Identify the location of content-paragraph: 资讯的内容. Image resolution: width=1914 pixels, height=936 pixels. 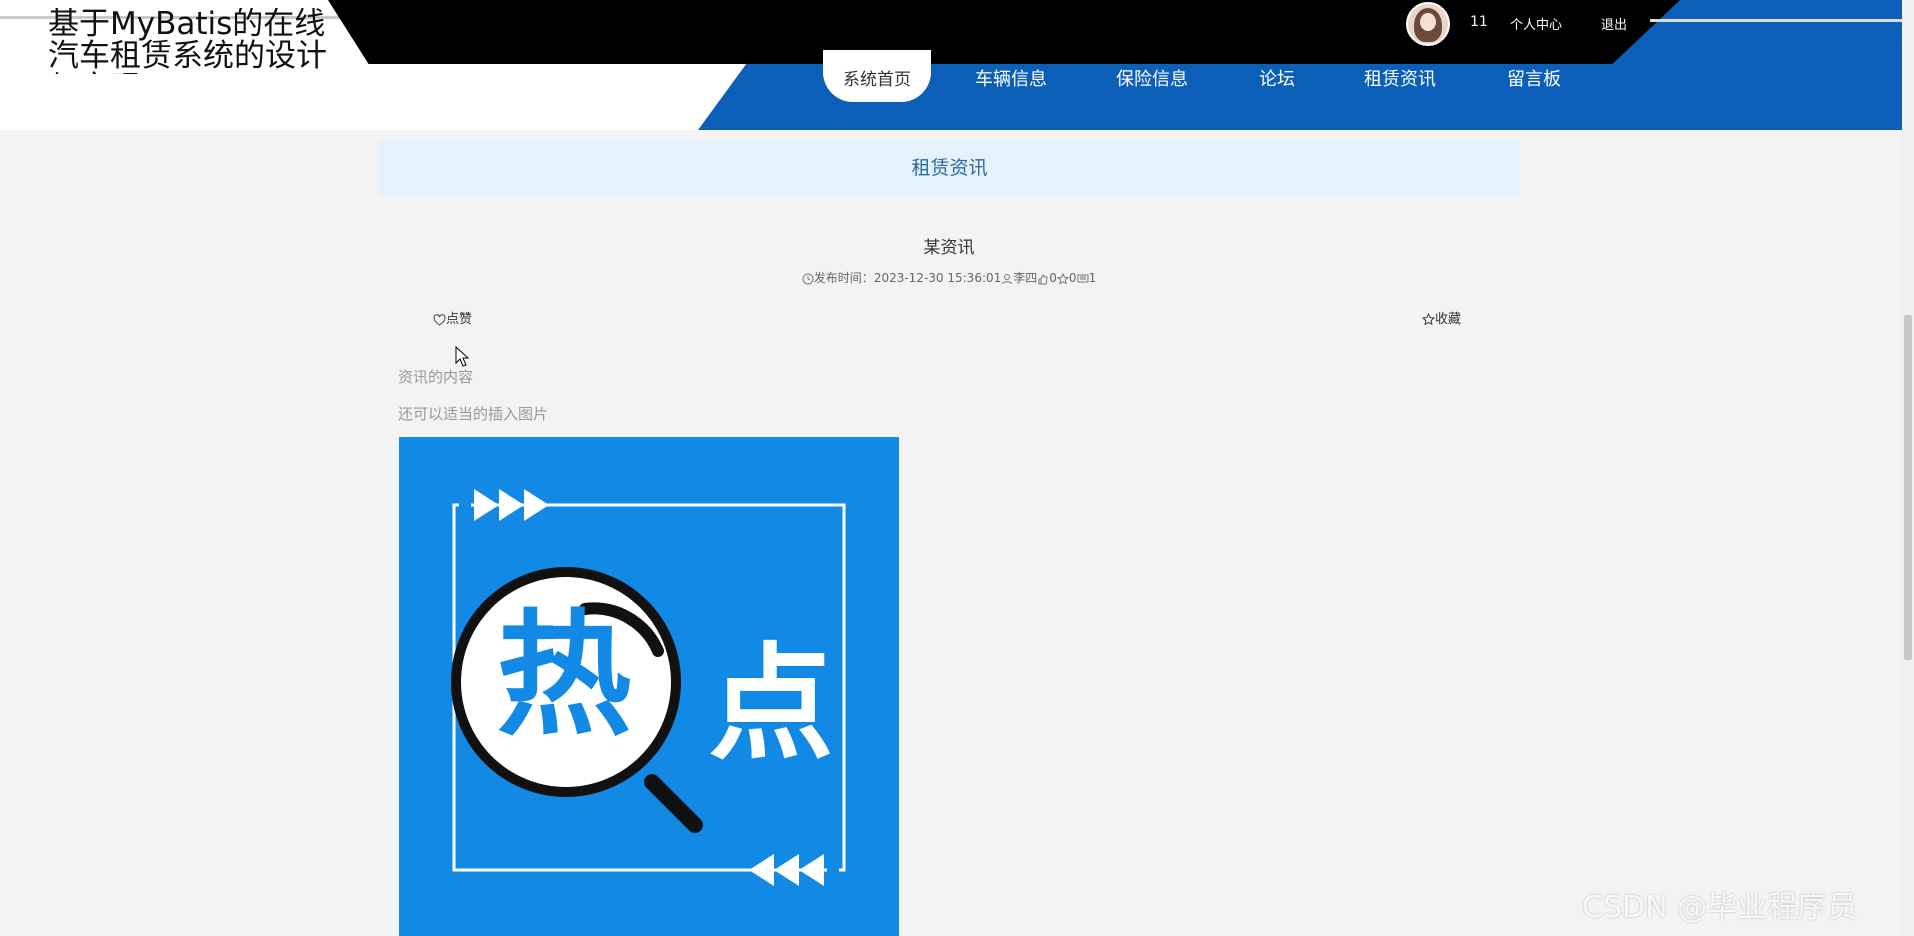
(436, 377).